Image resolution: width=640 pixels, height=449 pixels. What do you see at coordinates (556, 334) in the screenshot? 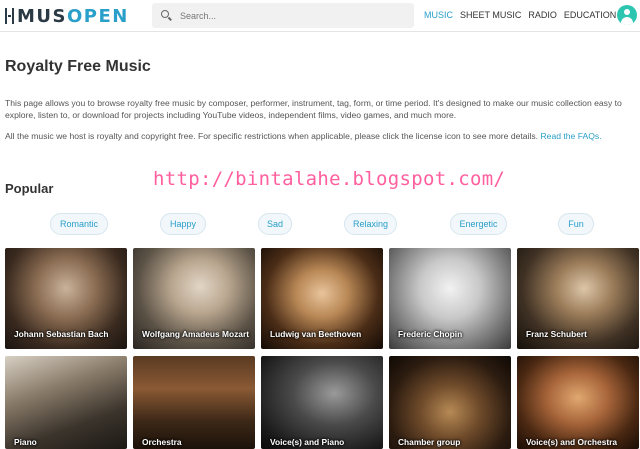
I see `composer-card-label: Franz Schubert` at bounding box center [556, 334].